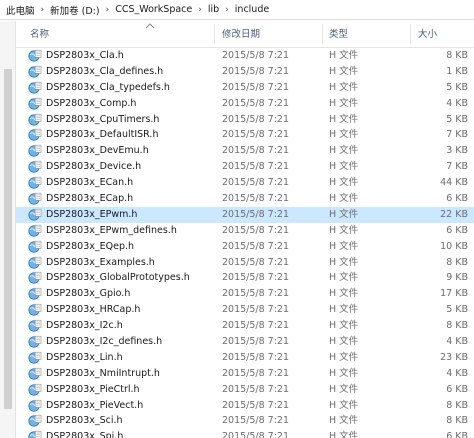 Image resolution: width=474 pixels, height=438 pixels. I want to click on breadcrumb-lib: lib, so click(213, 9).